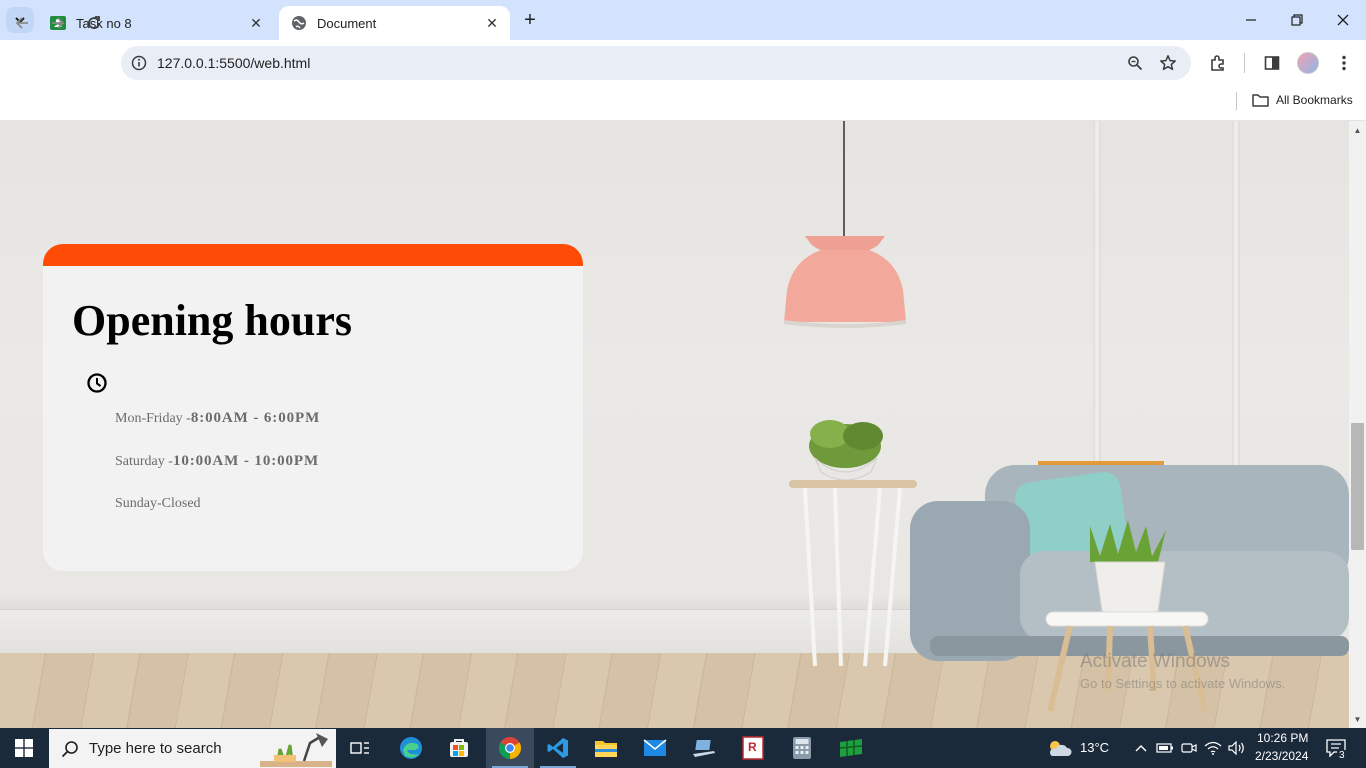 The width and height of the screenshot is (1366, 768). I want to click on globe-icon, so click(299, 23).